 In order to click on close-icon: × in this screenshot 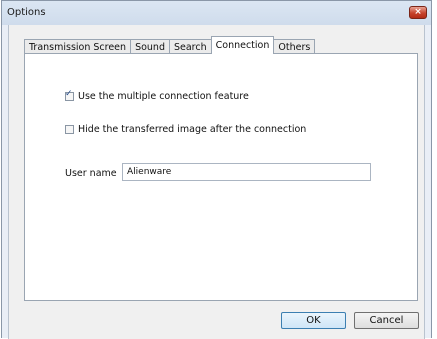, I will do `click(418, 12)`.